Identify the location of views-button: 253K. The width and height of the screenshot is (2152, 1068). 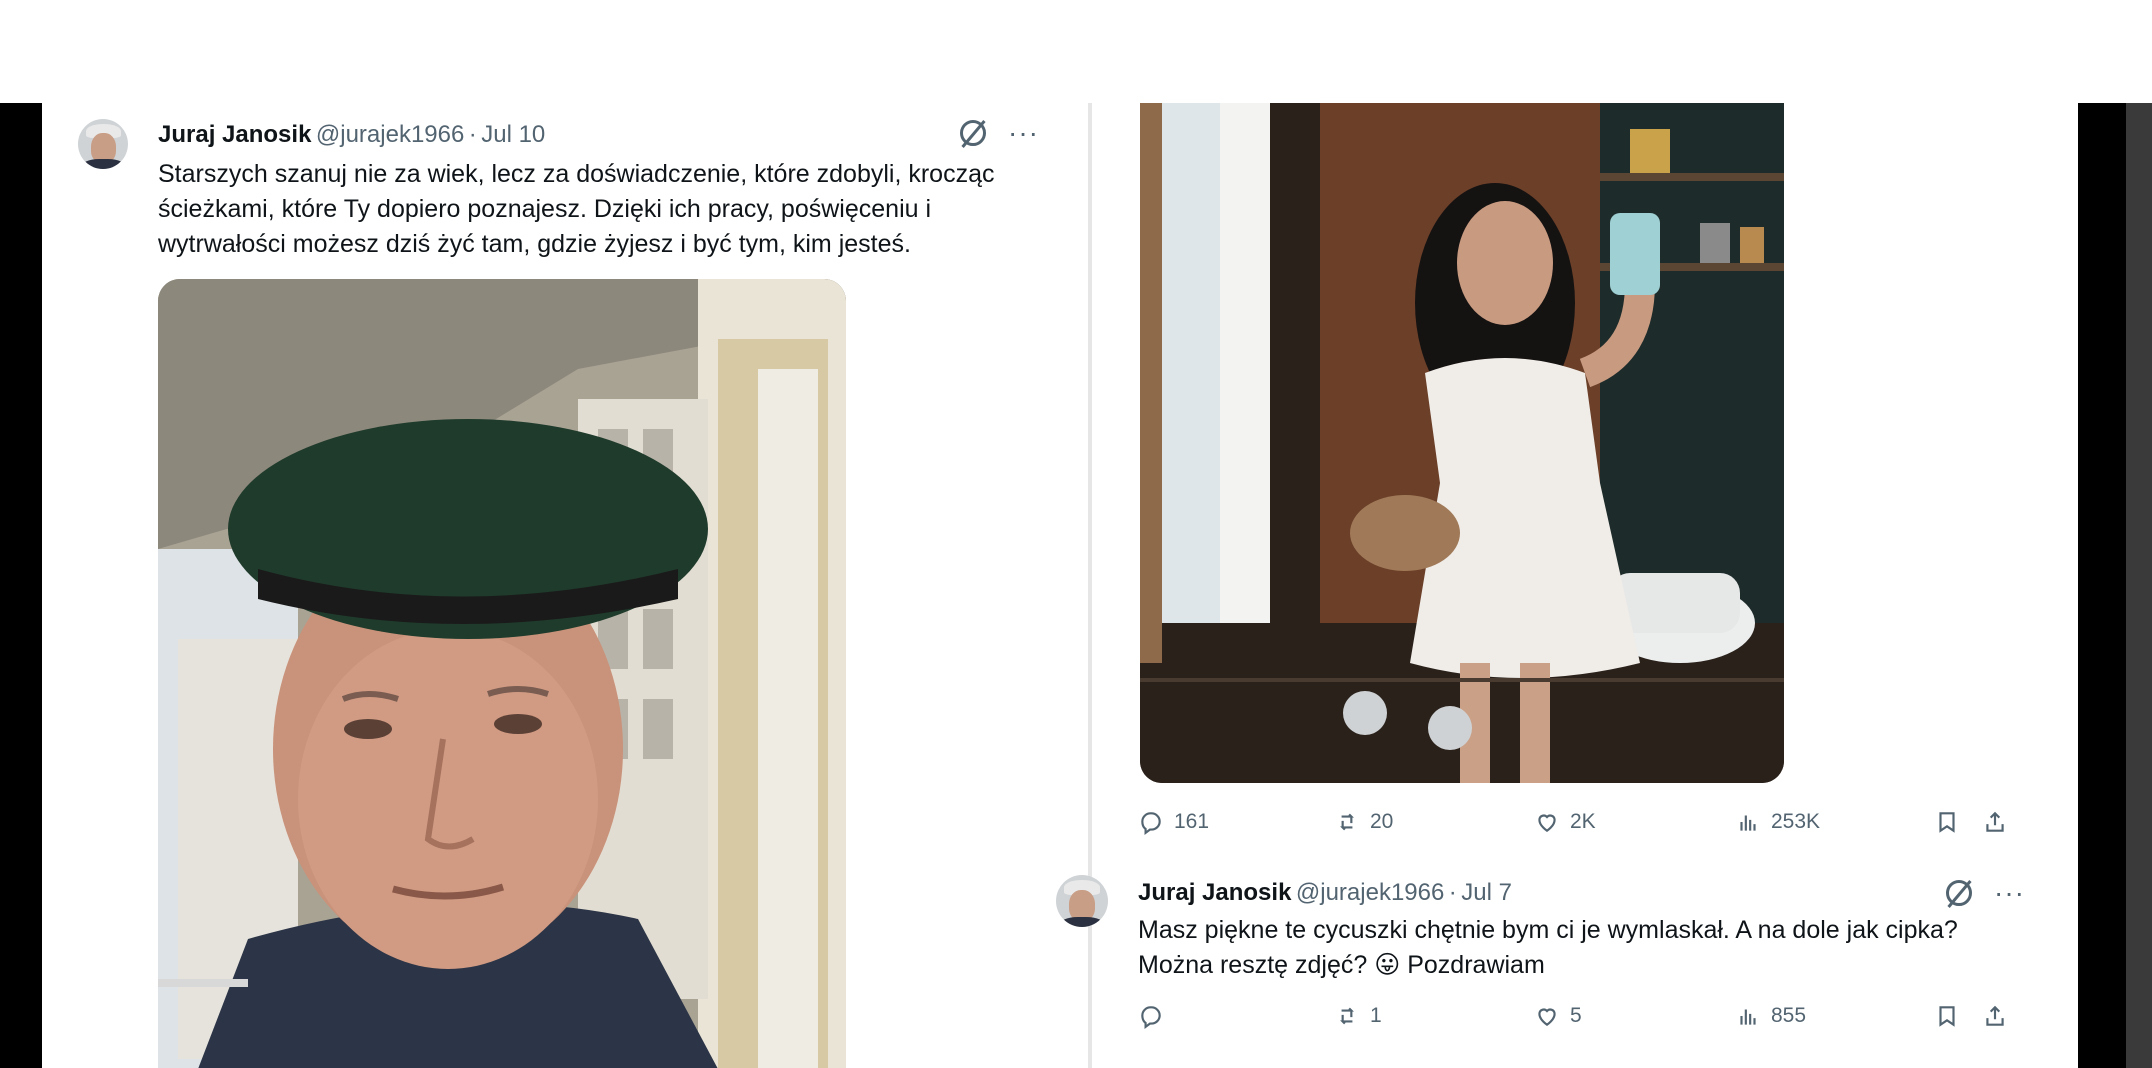
(1777, 822).